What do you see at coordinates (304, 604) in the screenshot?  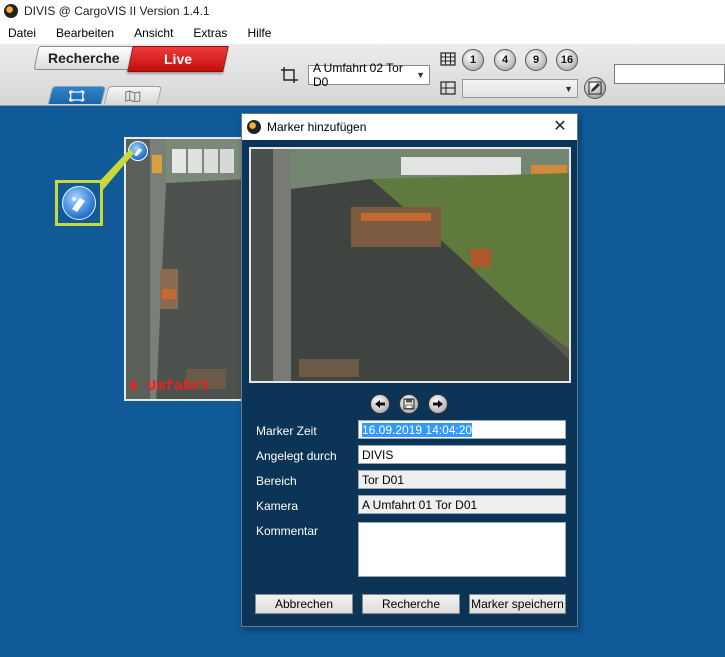 I see `cancel-button: Abbrechen` at bounding box center [304, 604].